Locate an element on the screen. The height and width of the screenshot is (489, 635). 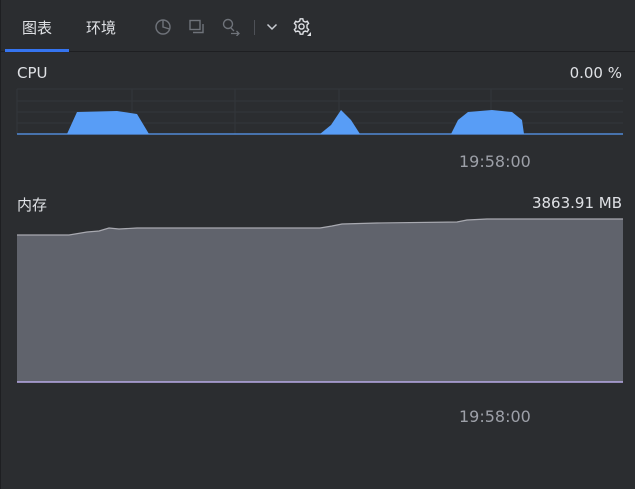
toolbar-separator is located at coordinates (254, 27).